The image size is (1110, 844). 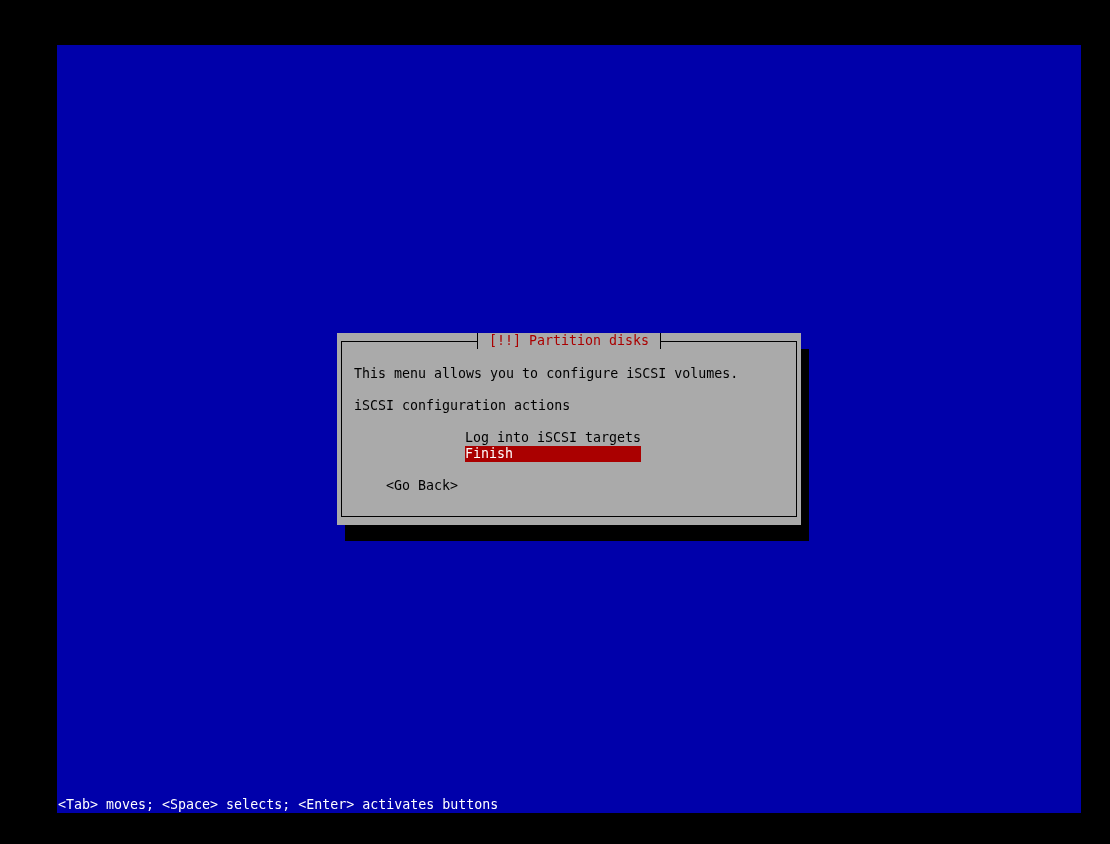 What do you see at coordinates (462, 406) in the screenshot?
I see `prompt-text: iSCSI configuration actions` at bounding box center [462, 406].